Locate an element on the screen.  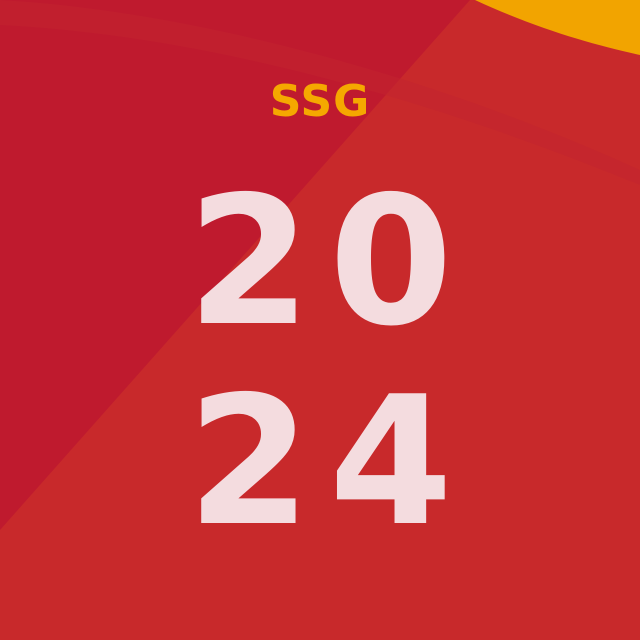
brand-logo-text: SSG is located at coordinates (320, 101).